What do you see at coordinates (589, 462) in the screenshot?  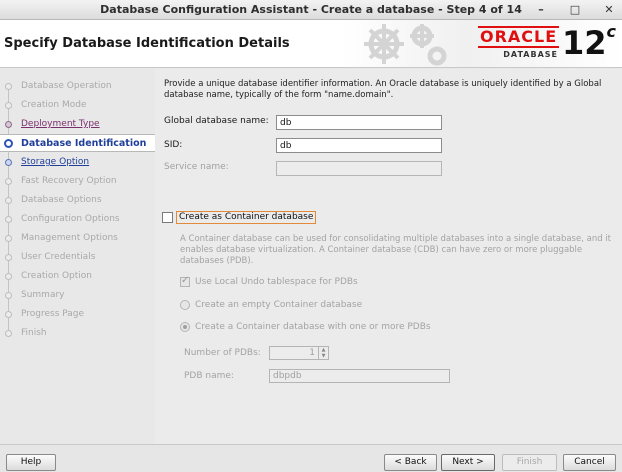 I see `cancel-button: Cancel` at bounding box center [589, 462].